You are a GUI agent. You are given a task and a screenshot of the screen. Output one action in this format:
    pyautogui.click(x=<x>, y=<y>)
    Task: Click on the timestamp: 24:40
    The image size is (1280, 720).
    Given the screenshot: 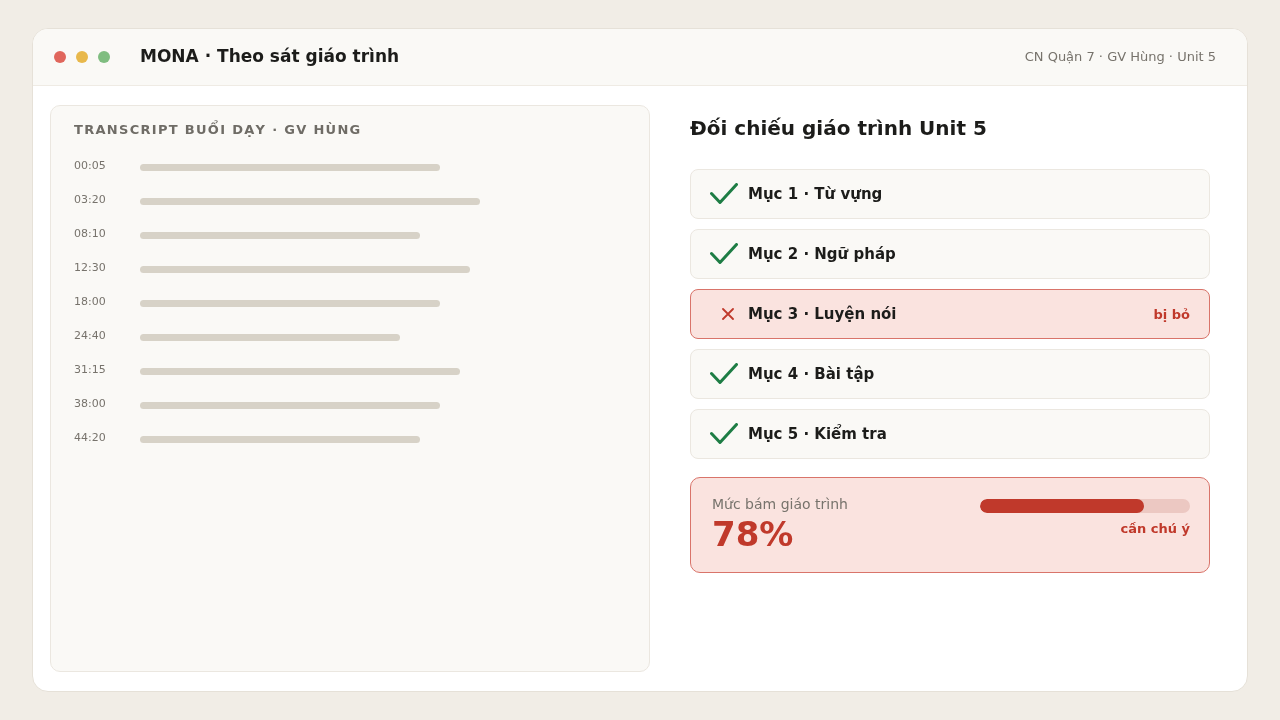 What is the action you would take?
    pyautogui.click(x=90, y=335)
    